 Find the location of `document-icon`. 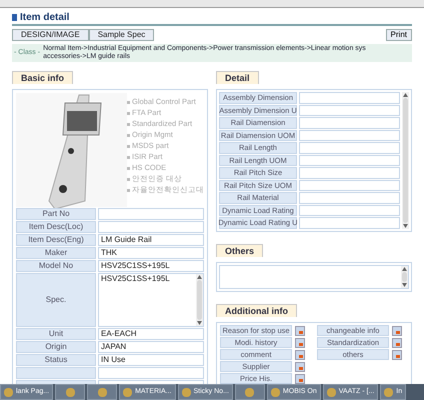

document-icon is located at coordinates (14, 17).